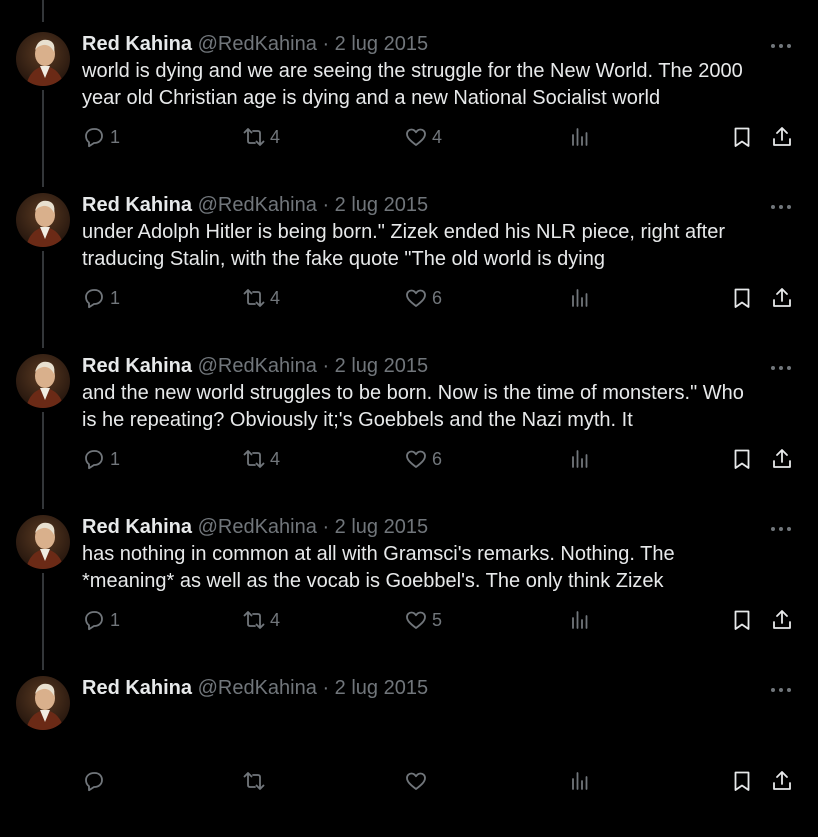 The width and height of the screenshot is (818, 837). I want to click on like-button, so click(418, 781).